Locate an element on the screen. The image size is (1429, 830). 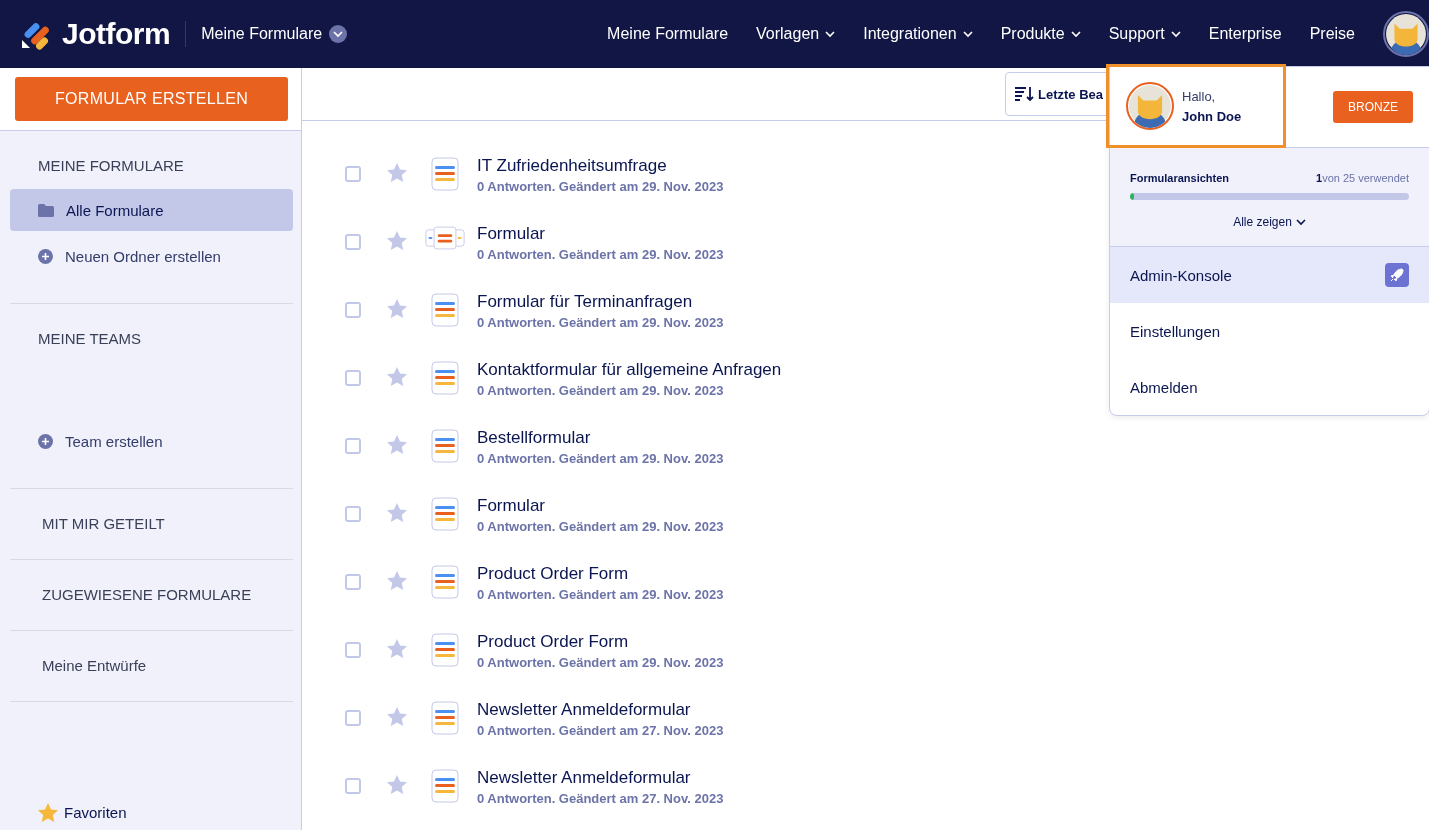
folder-icon is located at coordinates (46, 210).